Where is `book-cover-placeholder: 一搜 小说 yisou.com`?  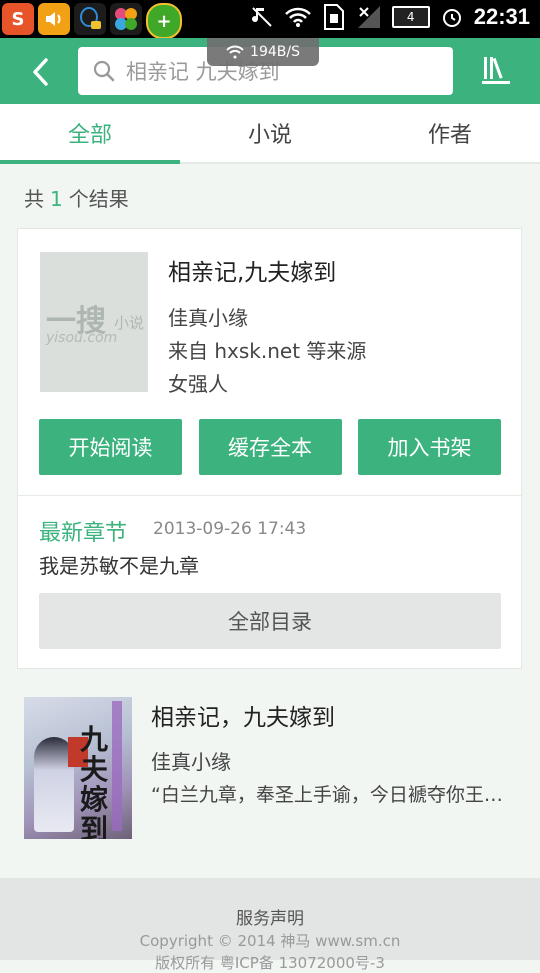
book-cover-placeholder: 一搜 小说 yisou.com is located at coordinates (94, 322).